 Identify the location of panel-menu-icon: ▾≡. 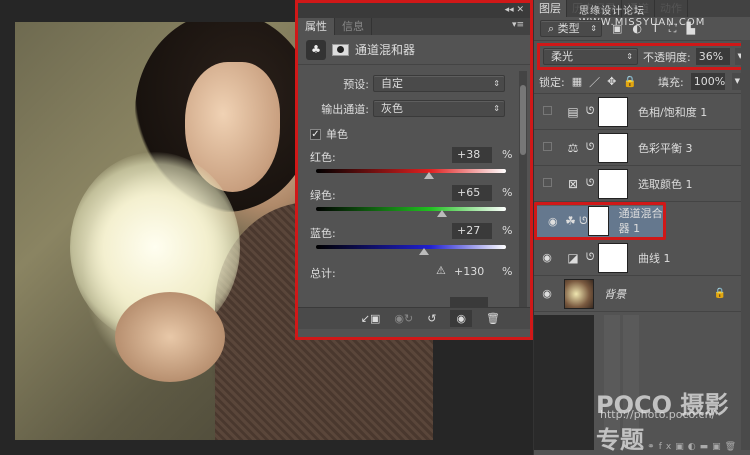
(518, 25).